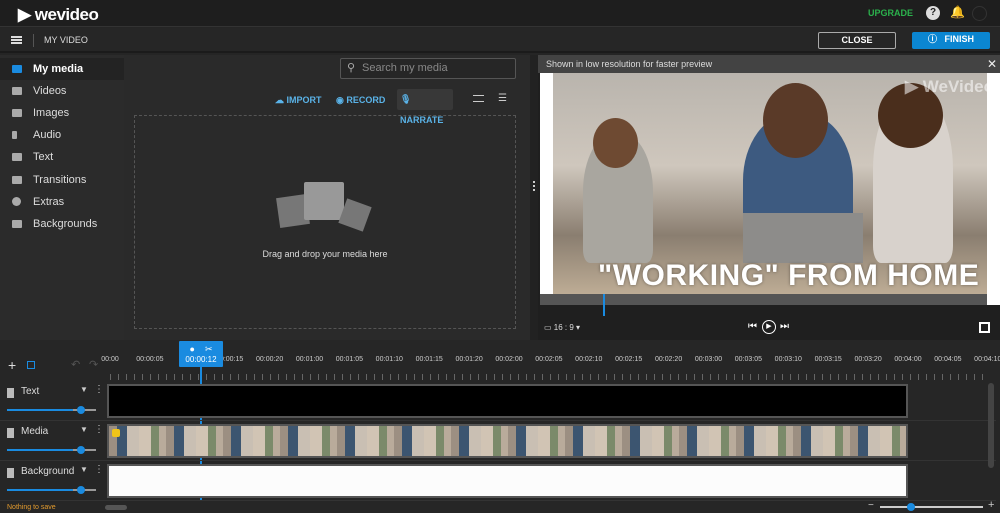  What do you see at coordinates (478, 98) in the screenshot?
I see `sort-icon` at bounding box center [478, 98].